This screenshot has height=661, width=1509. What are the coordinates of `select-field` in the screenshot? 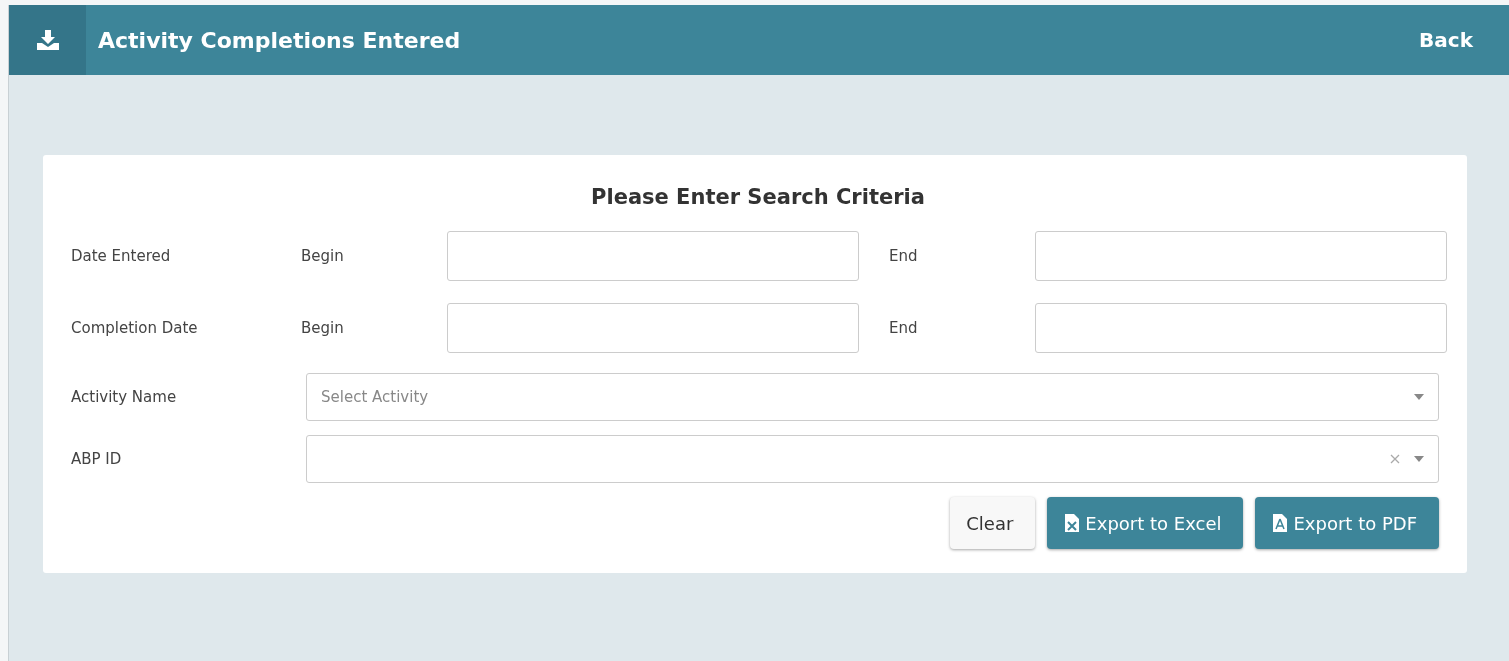 It's located at (872, 459).